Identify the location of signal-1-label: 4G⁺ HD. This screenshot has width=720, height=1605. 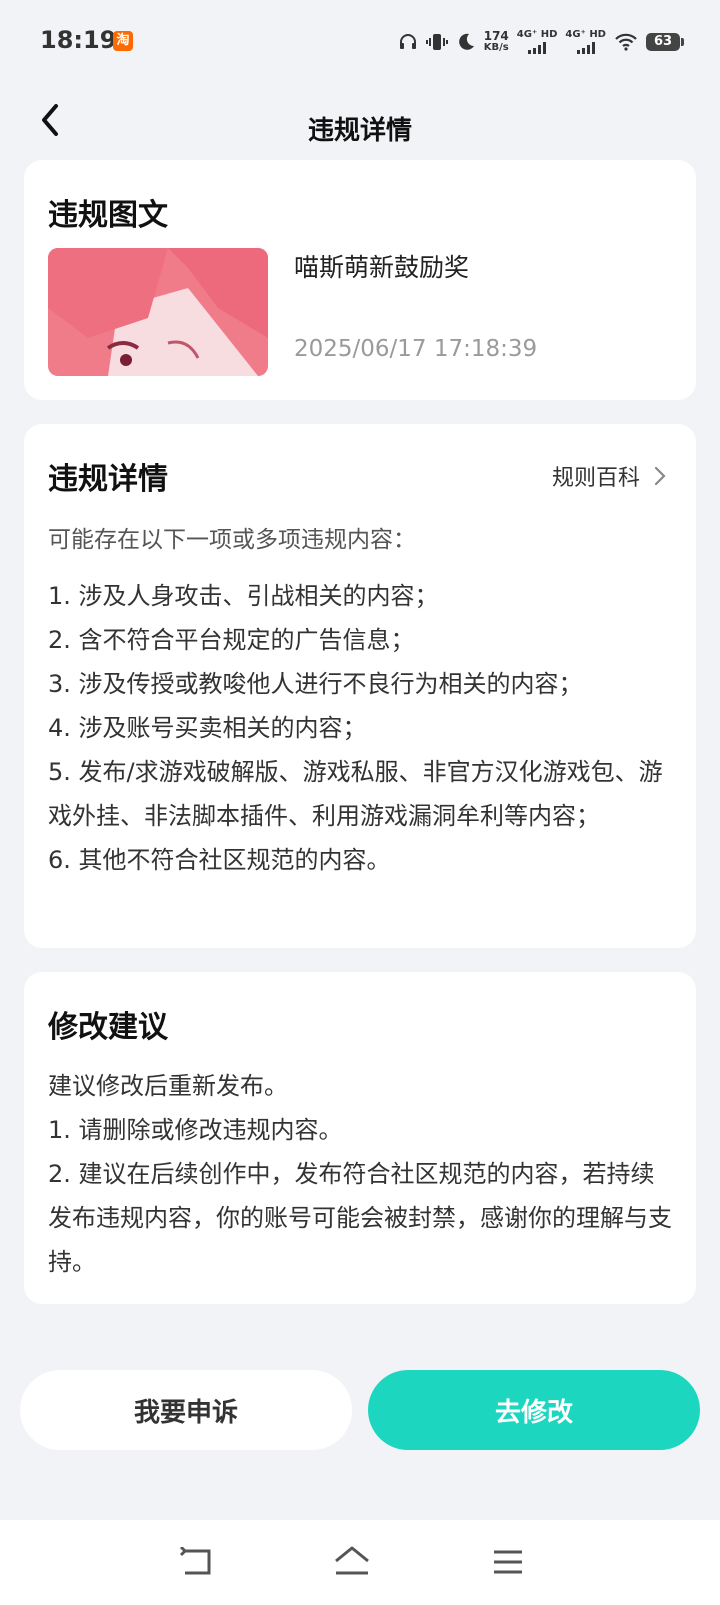
(537, 34).